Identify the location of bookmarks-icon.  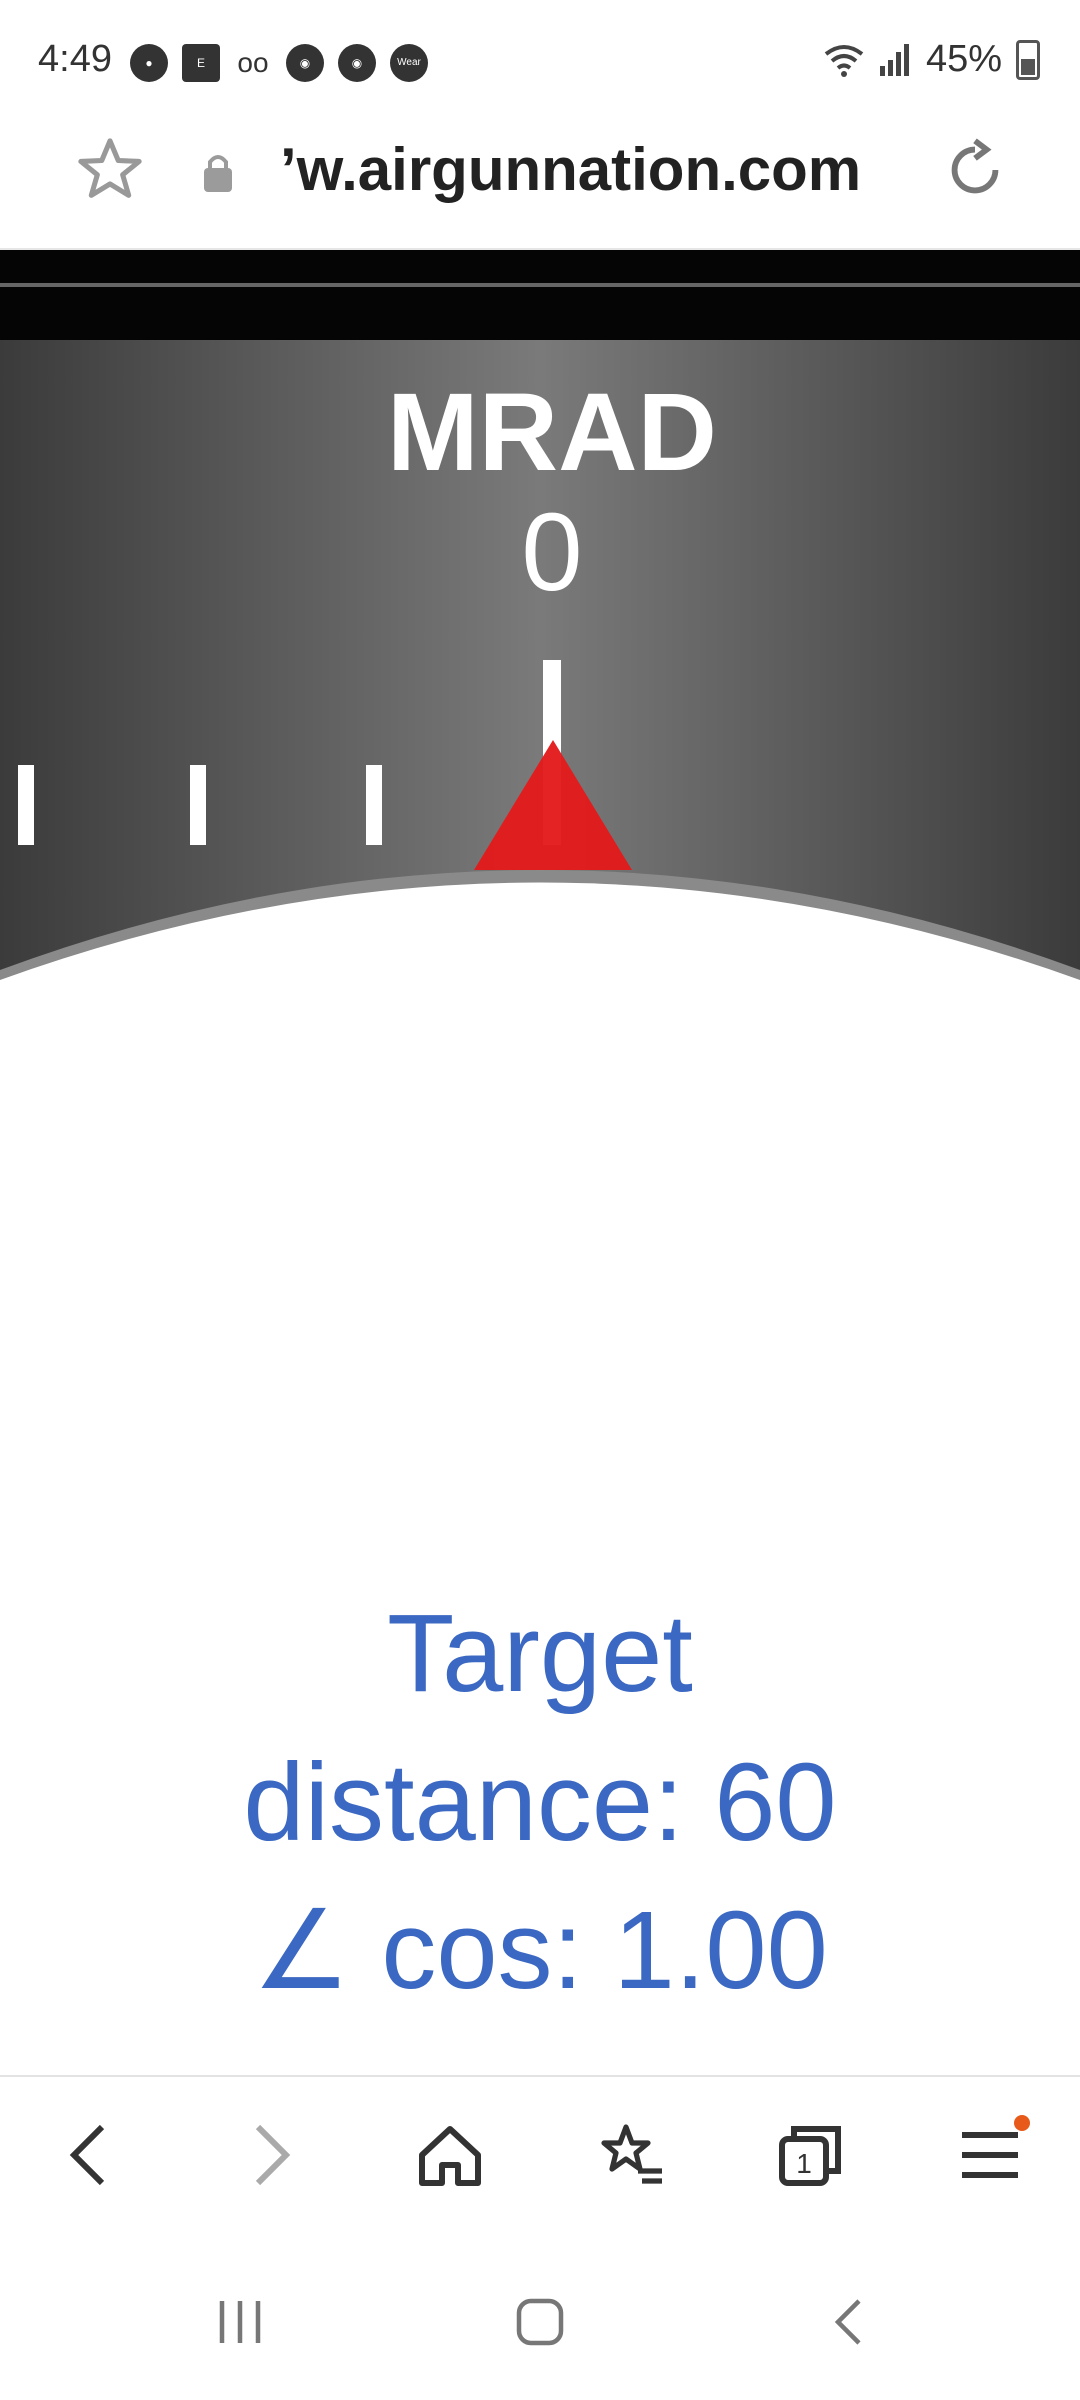
(630, 2155).